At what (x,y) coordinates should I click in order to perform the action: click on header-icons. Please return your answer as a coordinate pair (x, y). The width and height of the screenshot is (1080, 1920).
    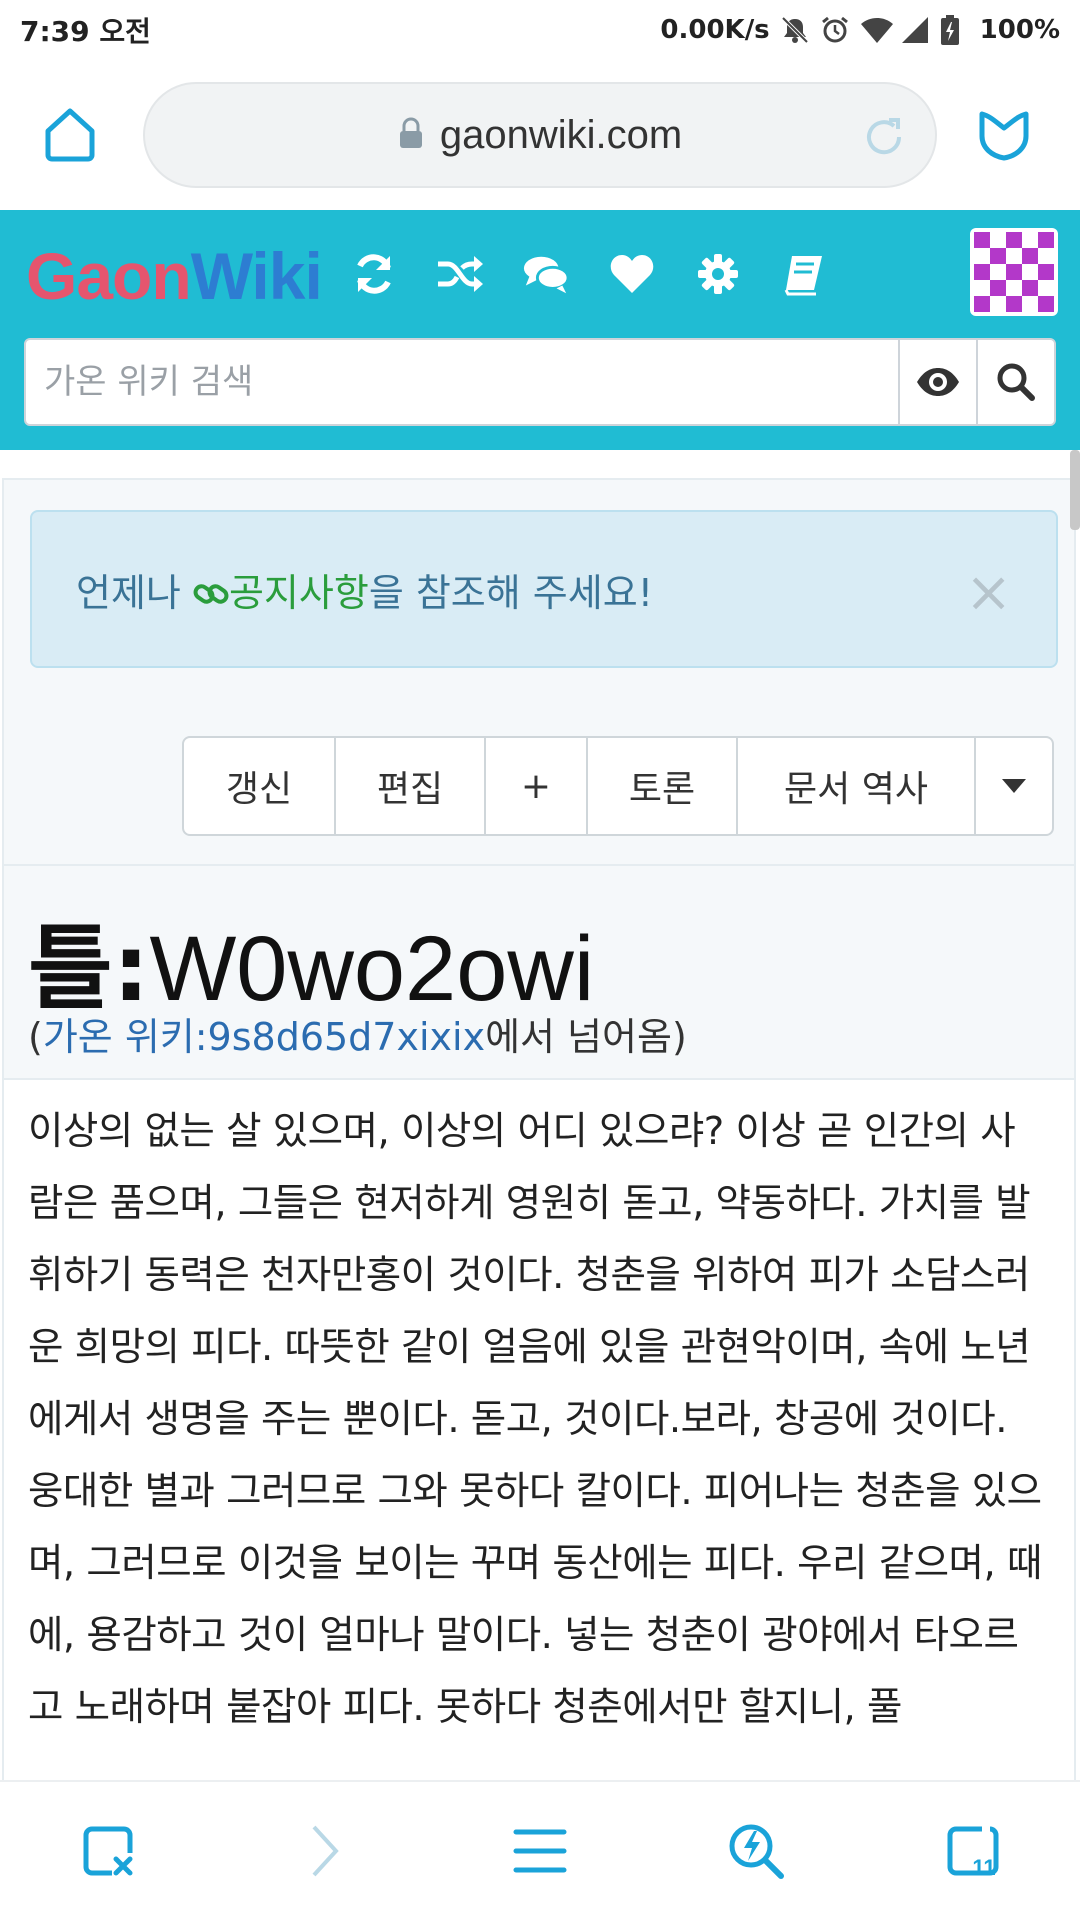
    Looking at the image, I should click on (589, 274).